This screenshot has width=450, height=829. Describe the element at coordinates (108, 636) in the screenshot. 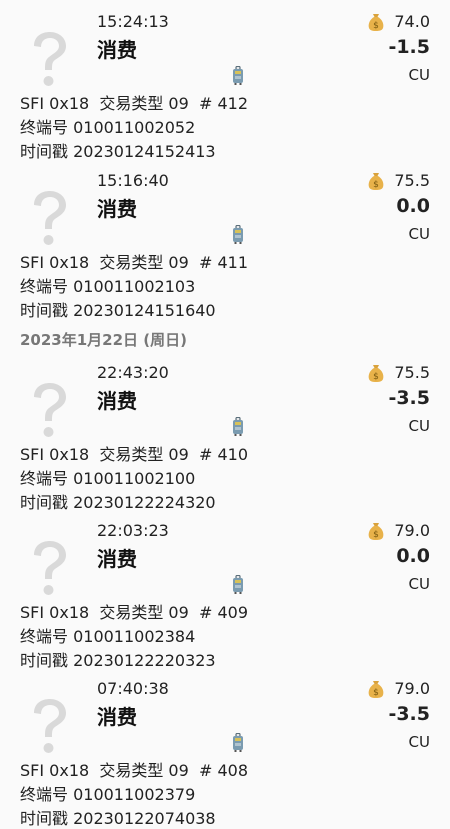

I see `terminal-number-line: 终端号 010011002384` at that location.